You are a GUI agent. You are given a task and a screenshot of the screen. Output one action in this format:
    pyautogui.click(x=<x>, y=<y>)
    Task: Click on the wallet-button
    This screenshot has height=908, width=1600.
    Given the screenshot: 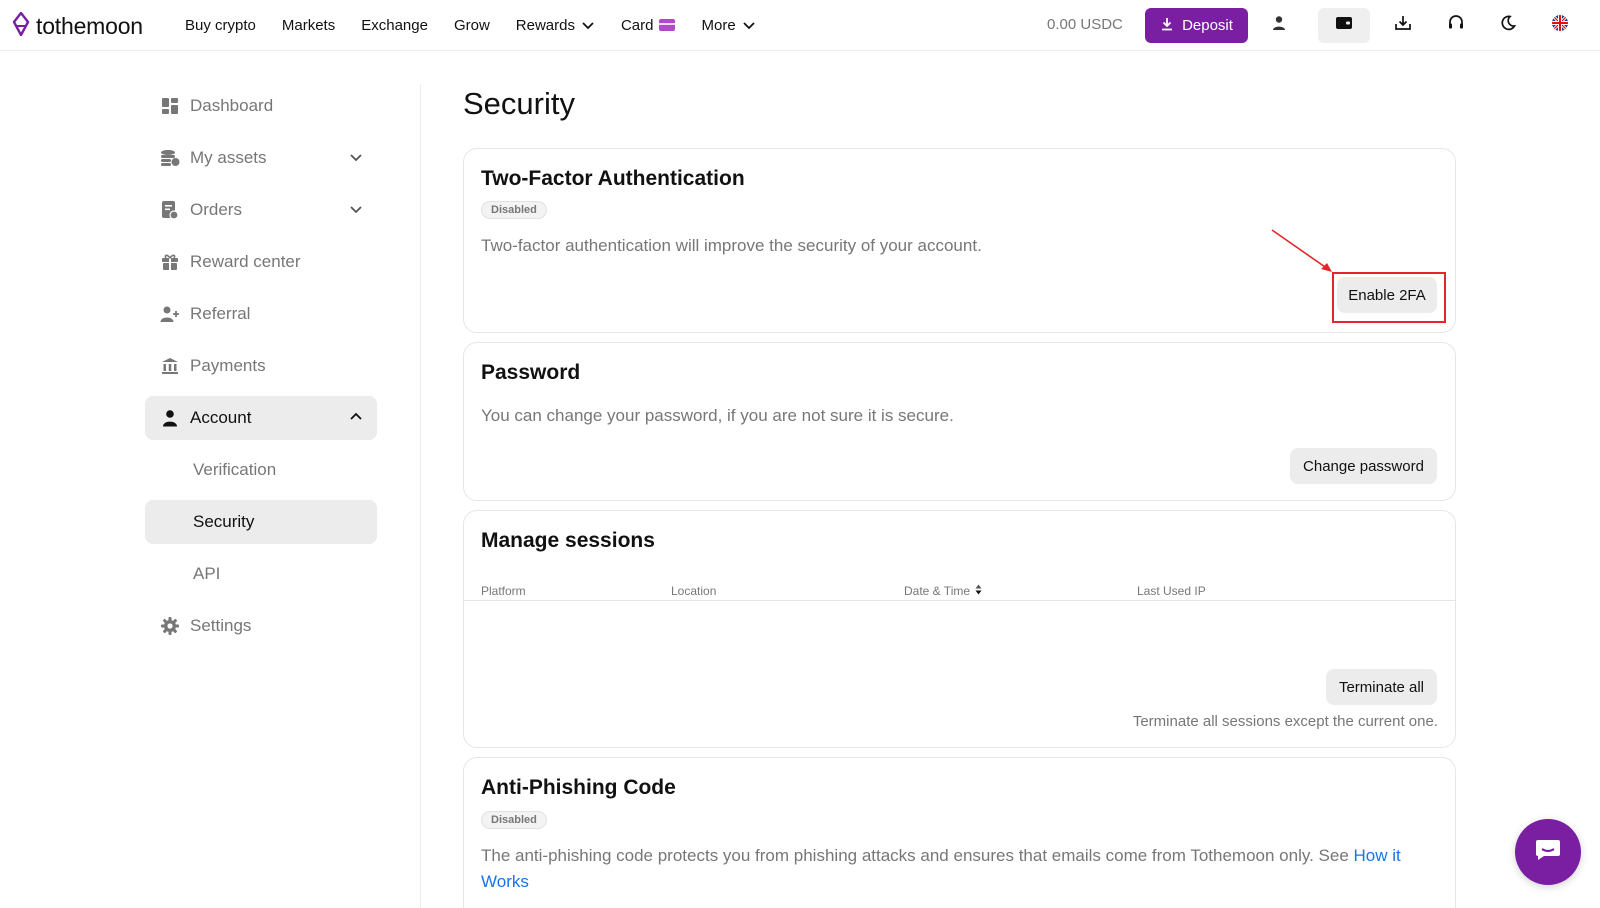 What is the action you would take?
    pyautogui.click(x=1344, y=25)
    